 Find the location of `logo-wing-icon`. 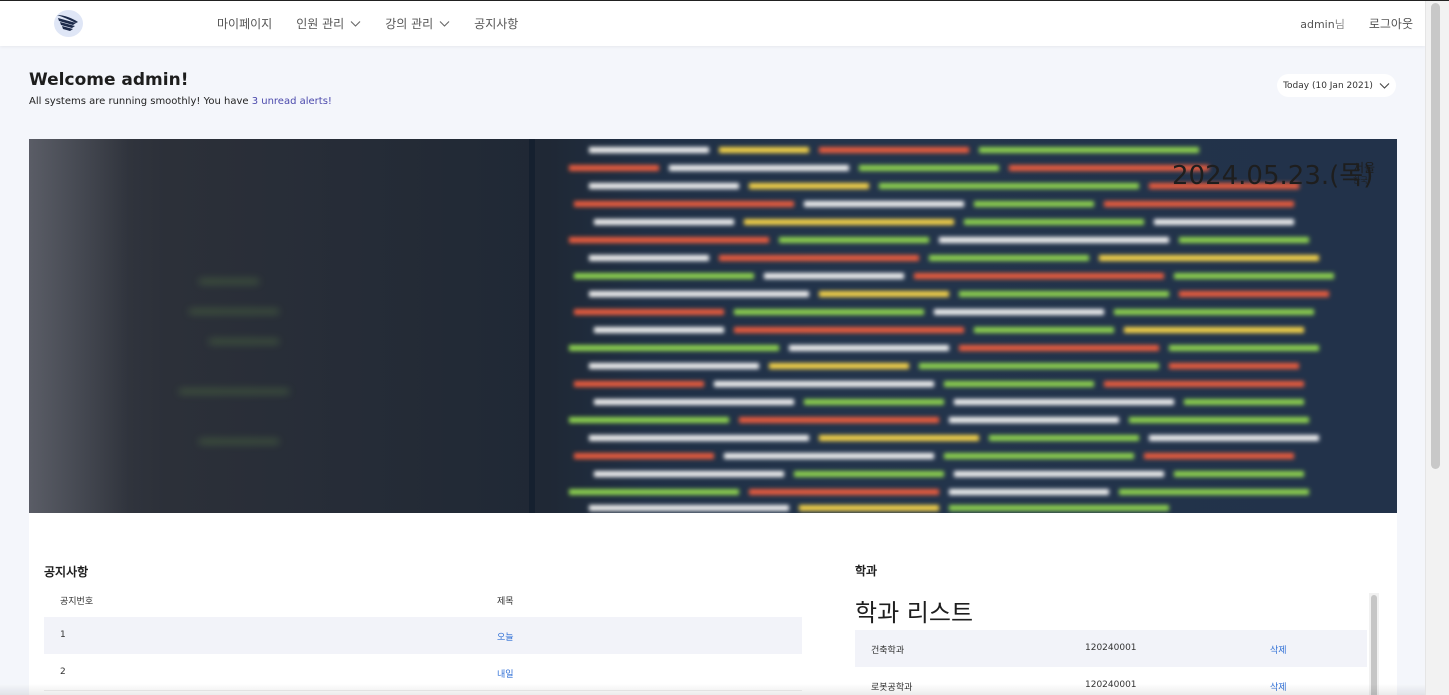

logo-wing-icon is located at coordinates (67, 23).